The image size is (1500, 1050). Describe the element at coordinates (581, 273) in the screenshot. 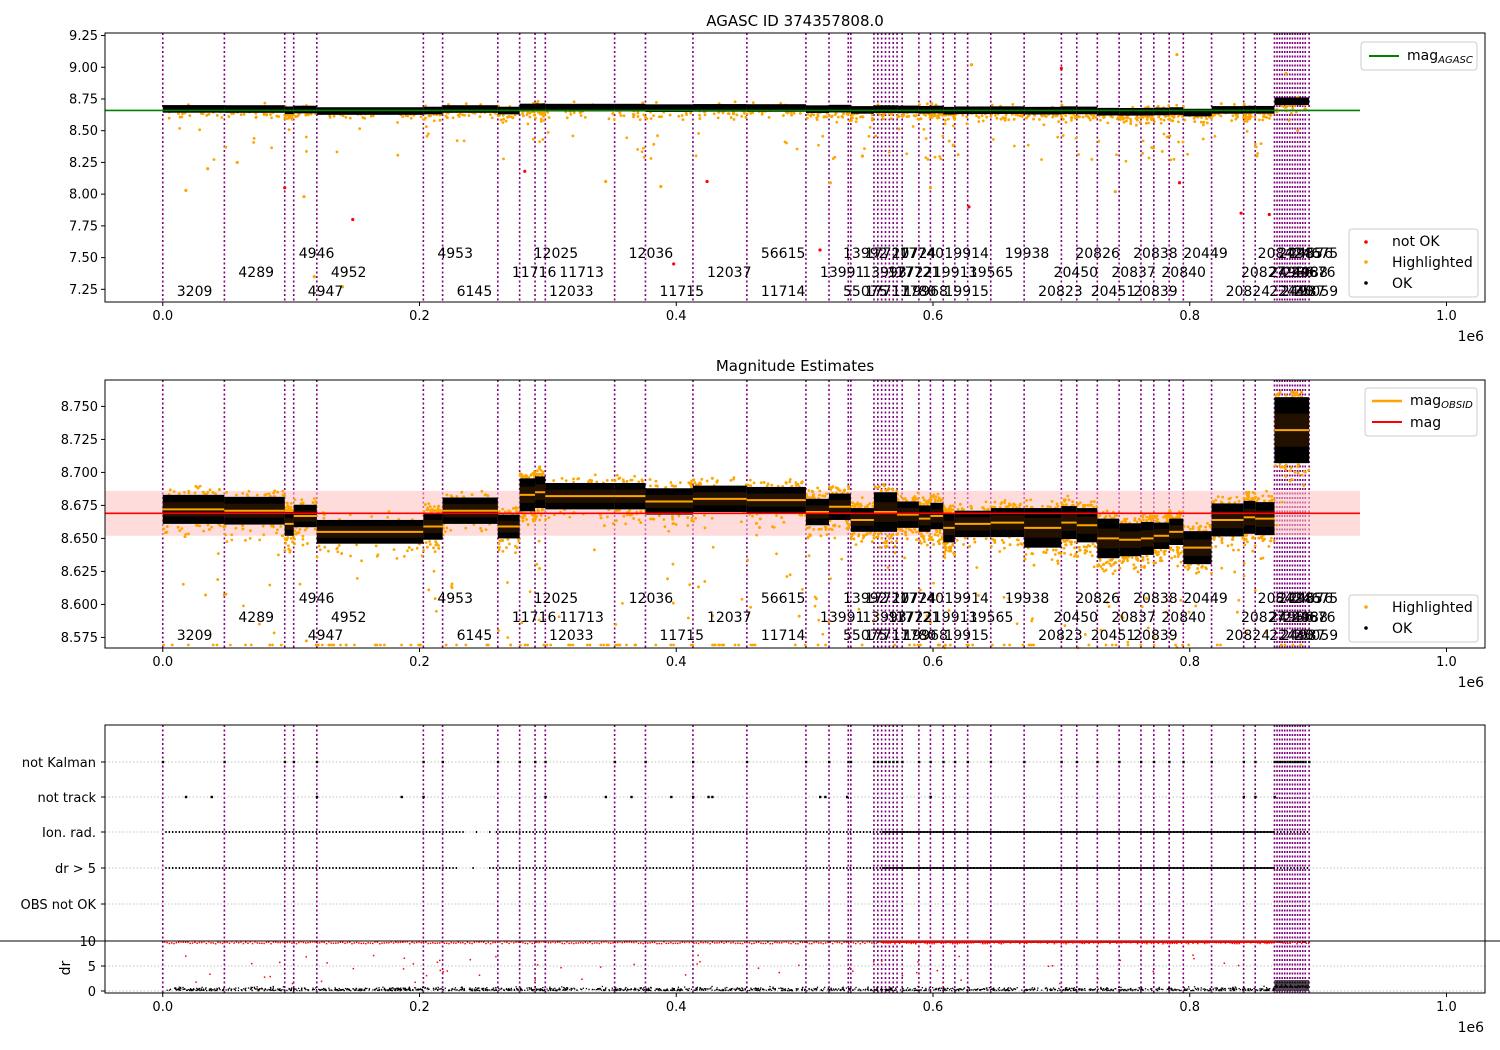

I see `panel1-obsid-label: 11713` at that location.